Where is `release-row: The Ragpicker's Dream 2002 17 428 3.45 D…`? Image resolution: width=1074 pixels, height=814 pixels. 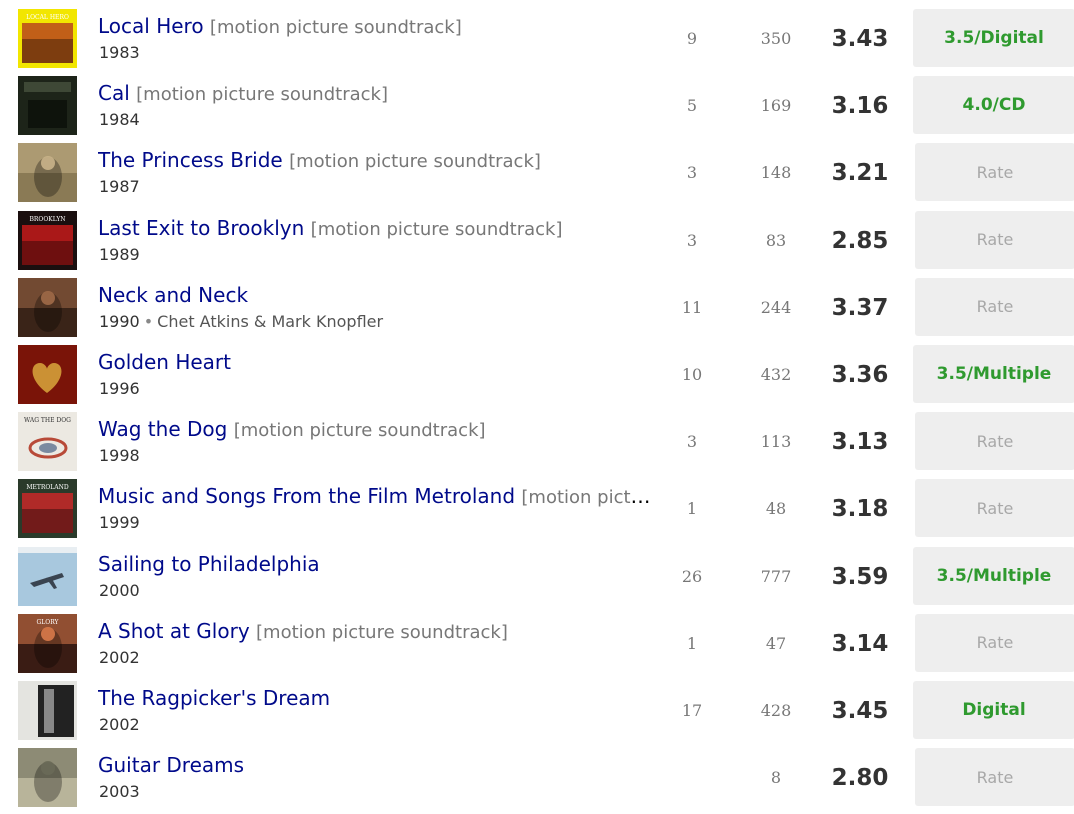
release-row: The Ragpicker's Dream 2002 17 428 3.45 D… is located at coordinates (537, 709).